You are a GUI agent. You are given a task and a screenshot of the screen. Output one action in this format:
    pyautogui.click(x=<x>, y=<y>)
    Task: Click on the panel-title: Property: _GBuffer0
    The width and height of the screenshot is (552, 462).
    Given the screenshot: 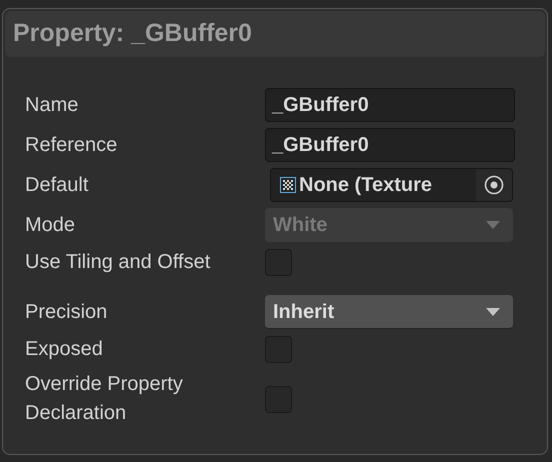 What is the action you would take?
    pyautogui.click(x=132, y=34)
    